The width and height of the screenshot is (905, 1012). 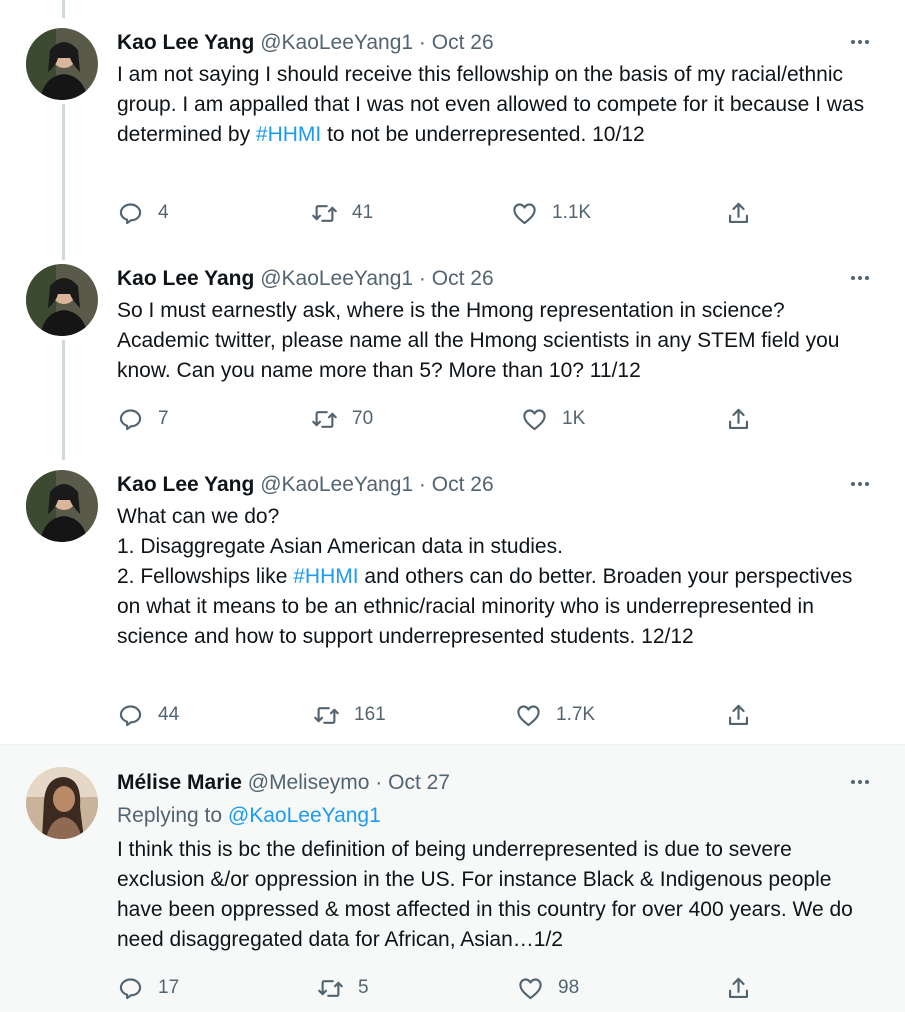 What do you see at coordinates (169, 987) in the screenshot?
I see `reply-count: 17` at bounding box center [169, 987].